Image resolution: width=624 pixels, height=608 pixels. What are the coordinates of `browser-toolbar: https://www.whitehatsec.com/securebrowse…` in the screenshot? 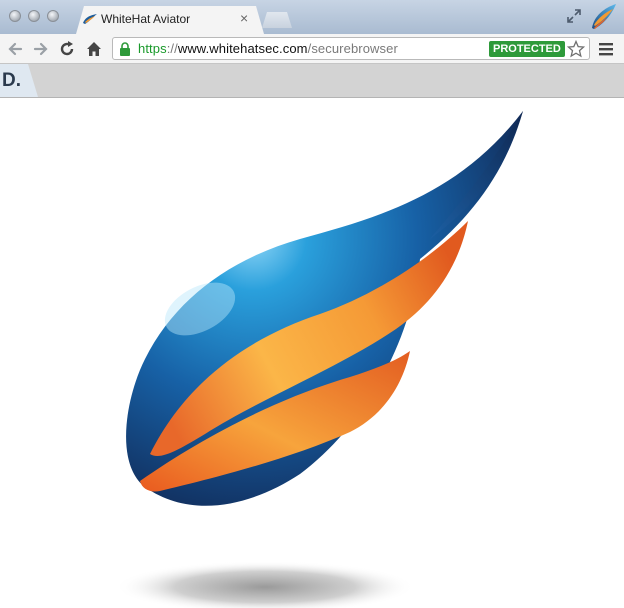 It's located at (312, 49).